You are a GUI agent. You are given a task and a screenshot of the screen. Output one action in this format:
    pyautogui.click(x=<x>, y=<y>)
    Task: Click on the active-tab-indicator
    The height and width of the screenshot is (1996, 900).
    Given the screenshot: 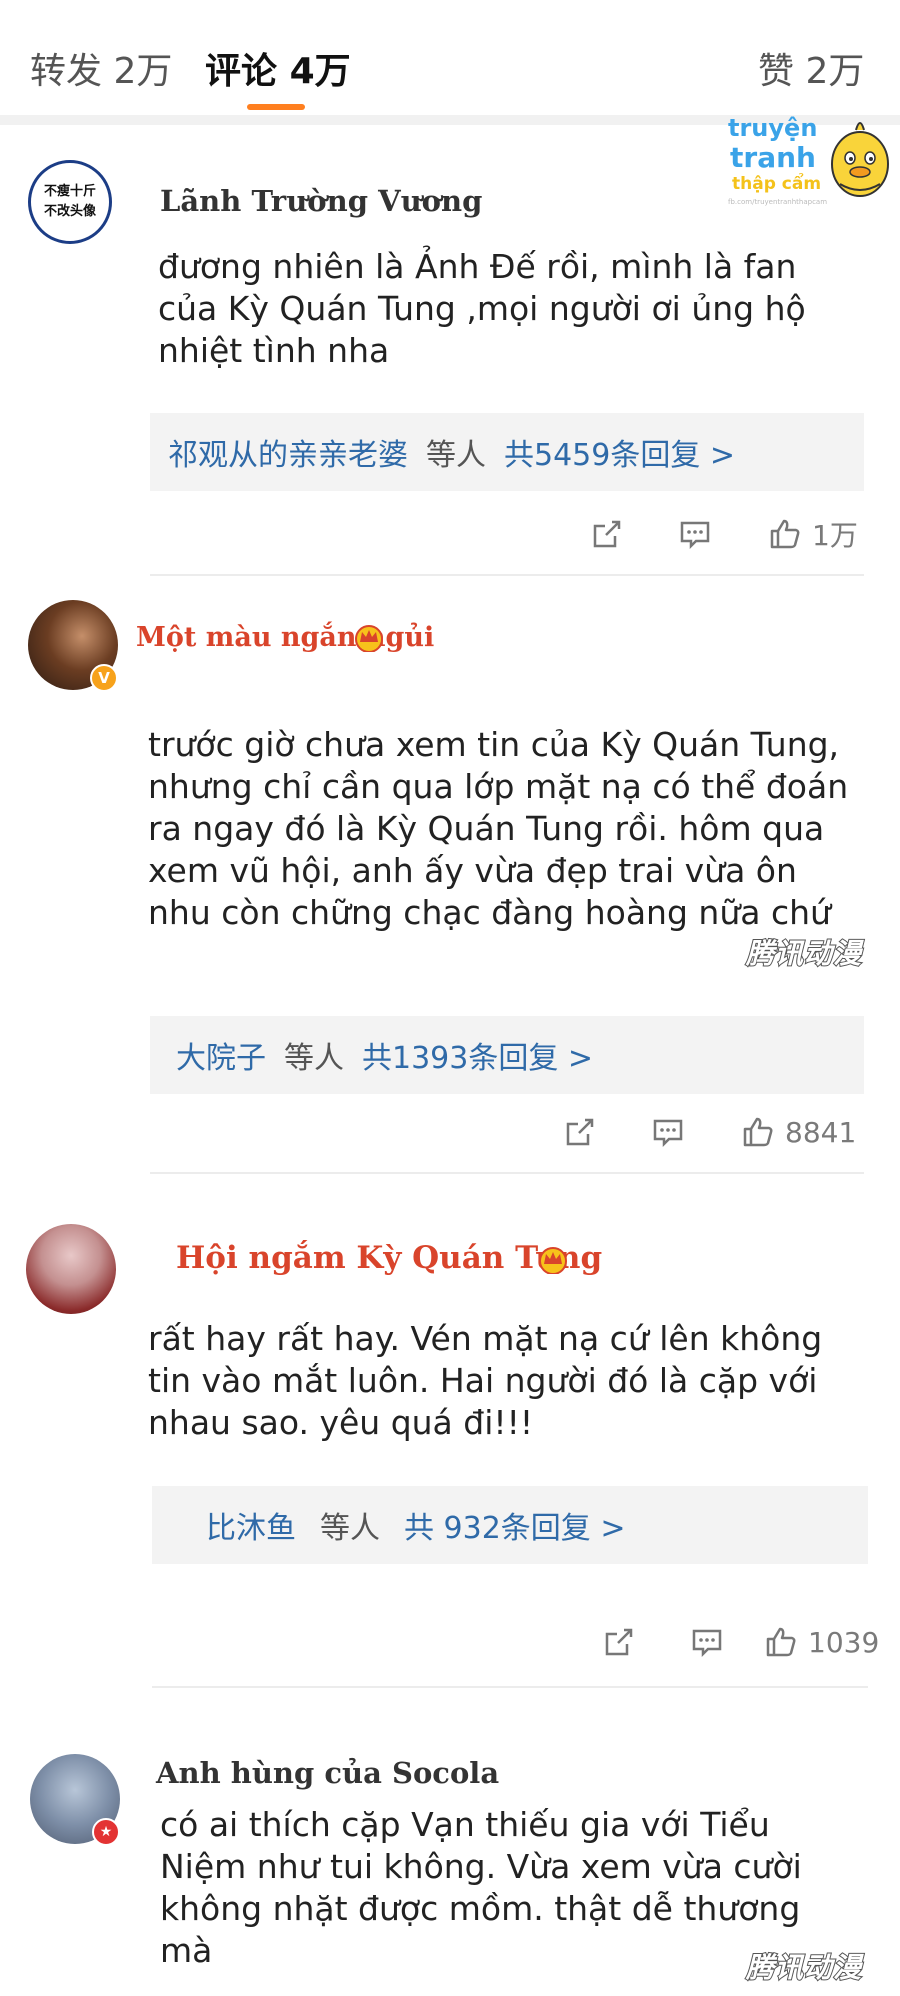 What is the action you would take?
    pyautogui.click(x=276, y=107)
    